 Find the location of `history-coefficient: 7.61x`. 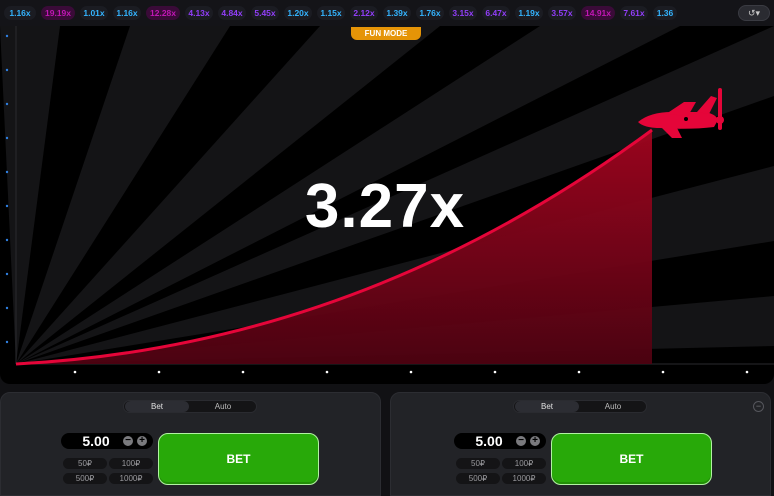

history-coefficient: 7.61x is located at coordinates (634, 13).